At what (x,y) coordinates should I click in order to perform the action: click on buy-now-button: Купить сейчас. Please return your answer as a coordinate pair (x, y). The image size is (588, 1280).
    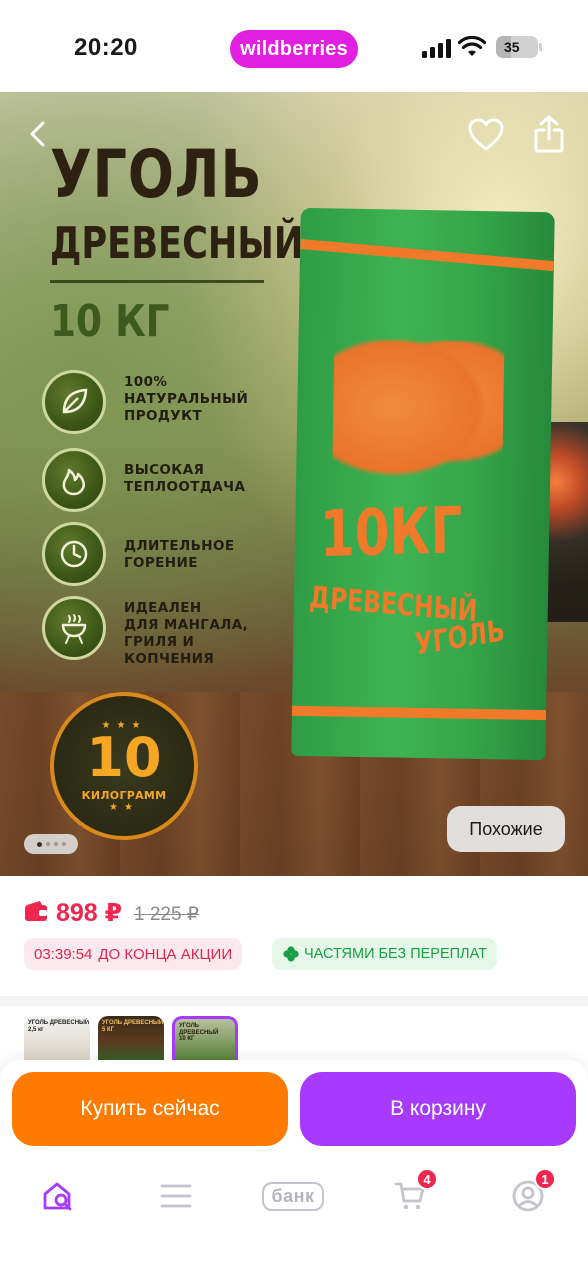
    Looking at the image, I should click on (150, 1109).